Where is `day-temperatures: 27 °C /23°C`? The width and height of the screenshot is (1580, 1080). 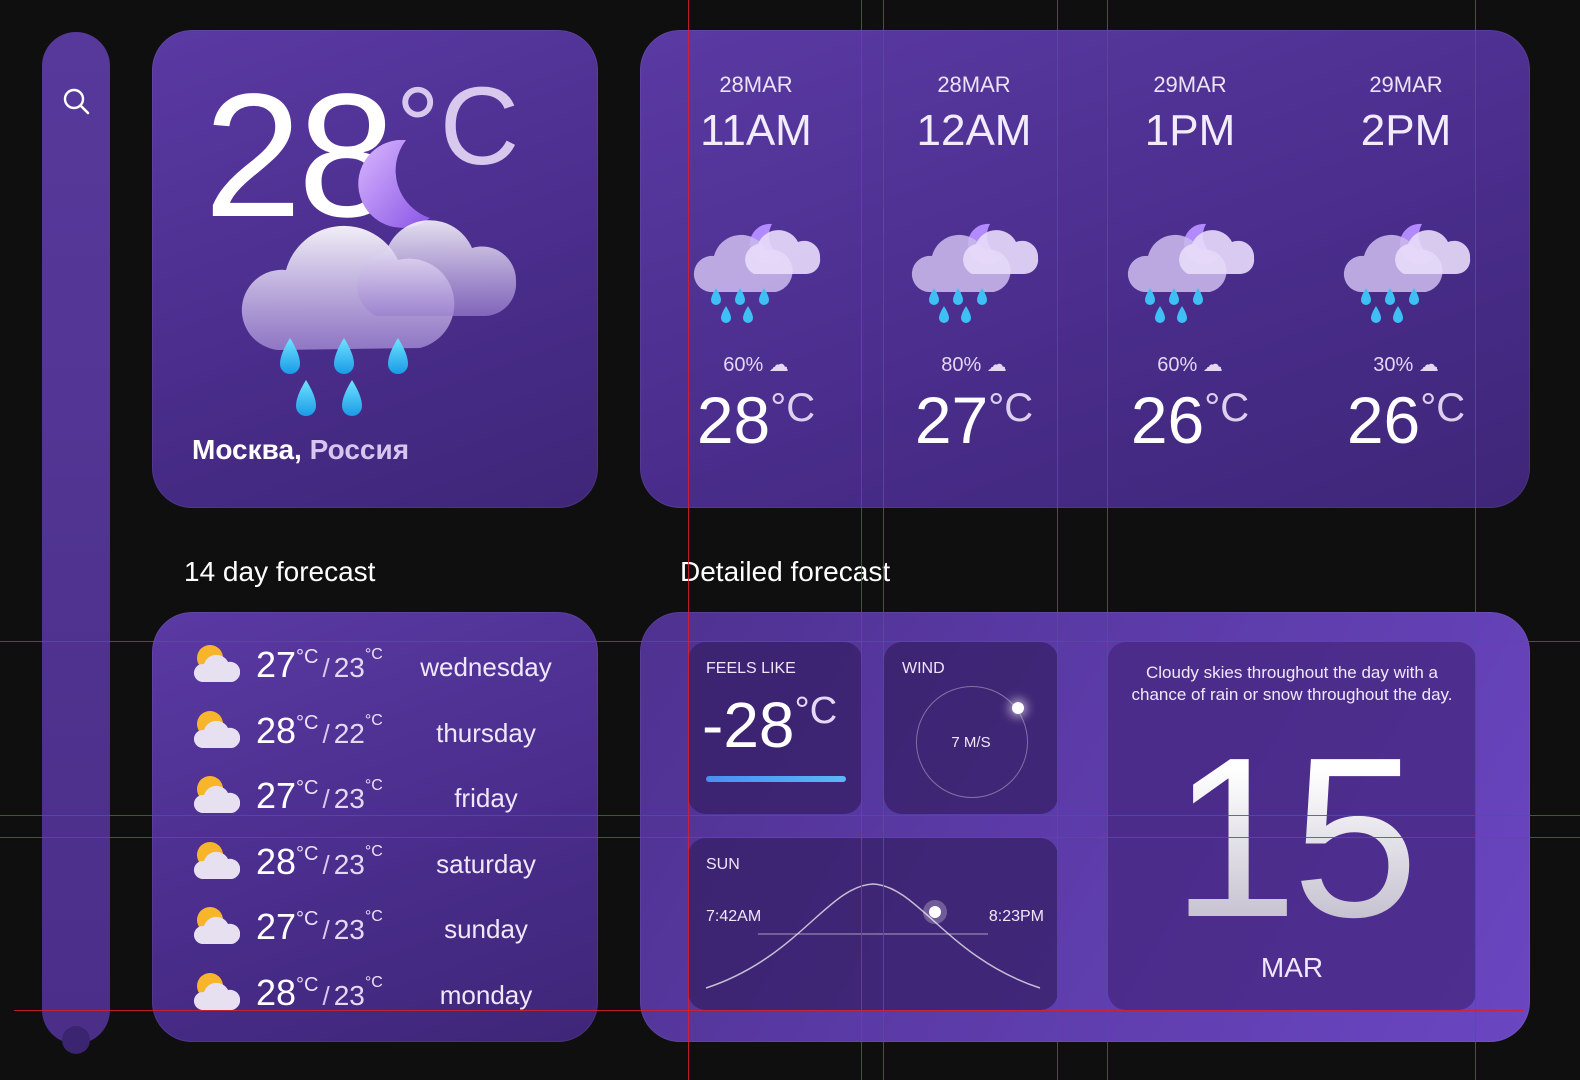 day-temperatures: 27 °C /23°C is located at coordinates (319, 796).